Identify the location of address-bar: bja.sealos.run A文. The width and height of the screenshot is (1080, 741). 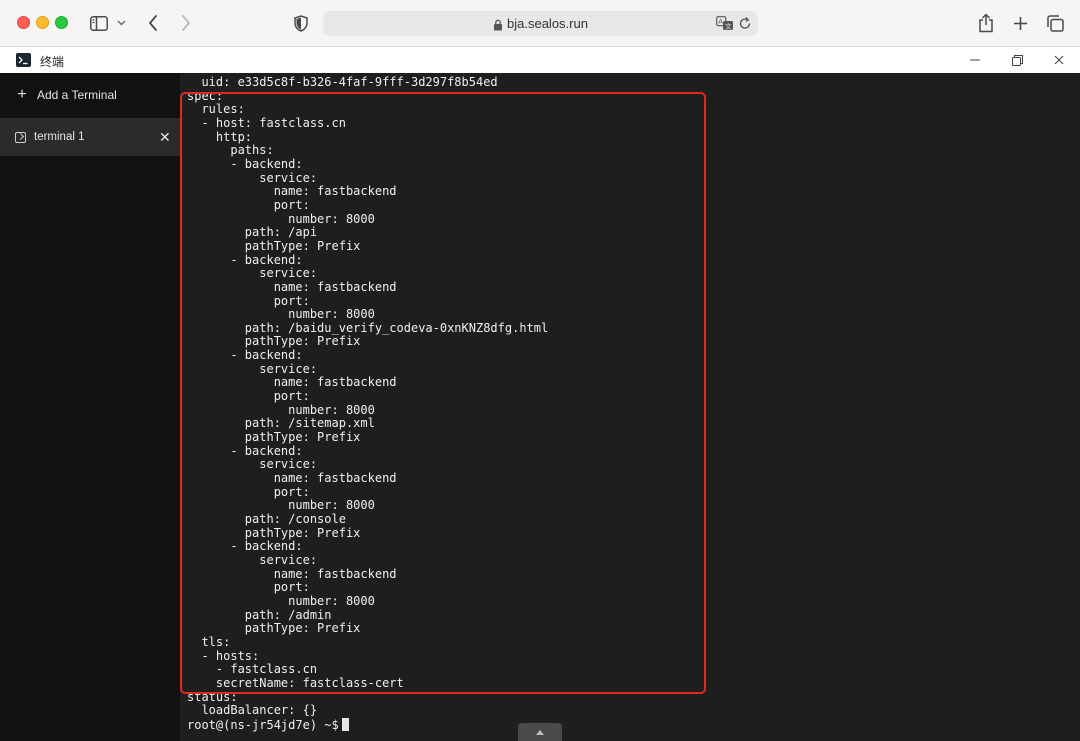
(540, 23).